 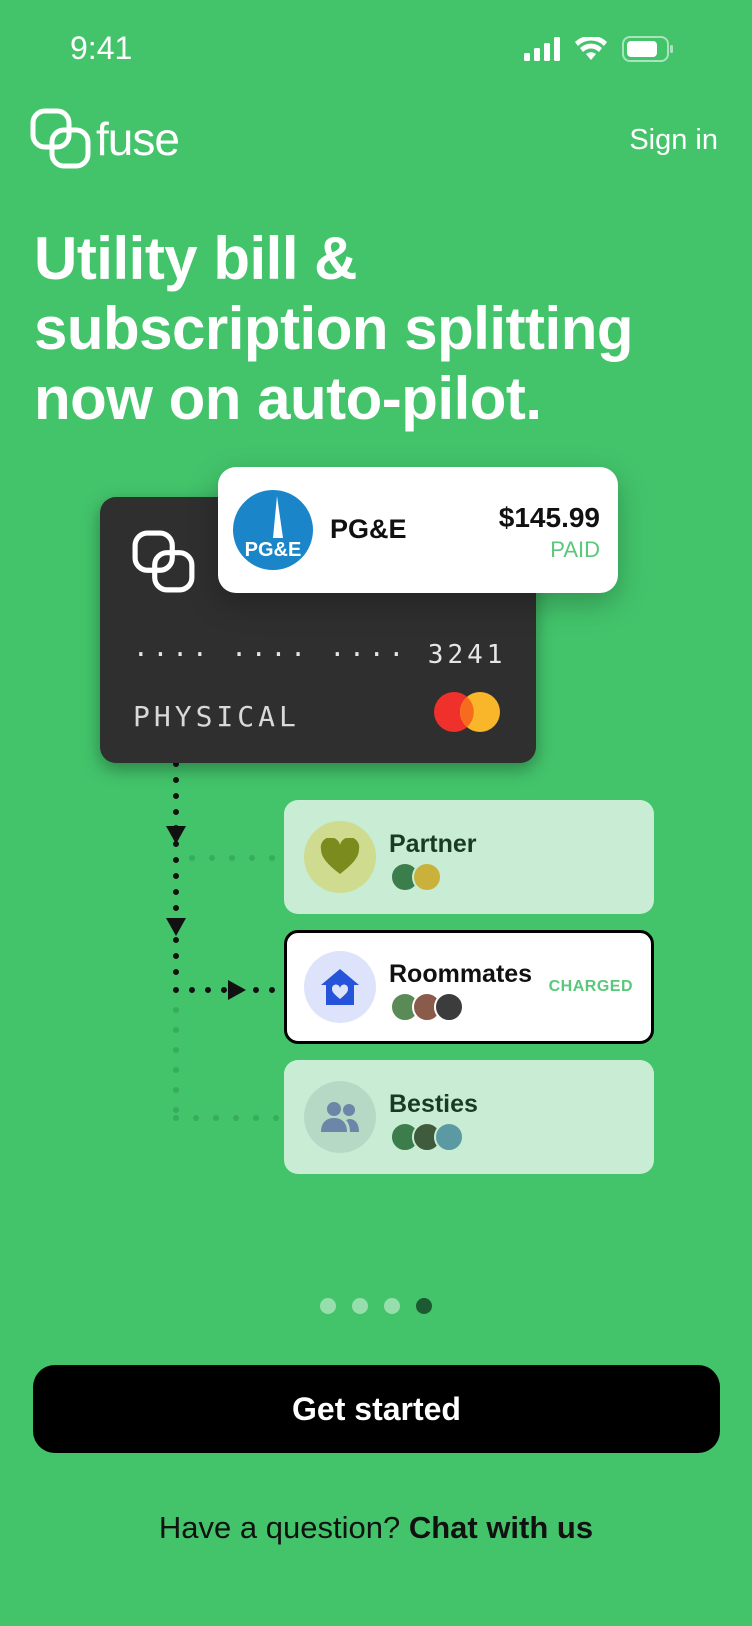 I want to click on page-dot-active, so click(x=424, y=1306).